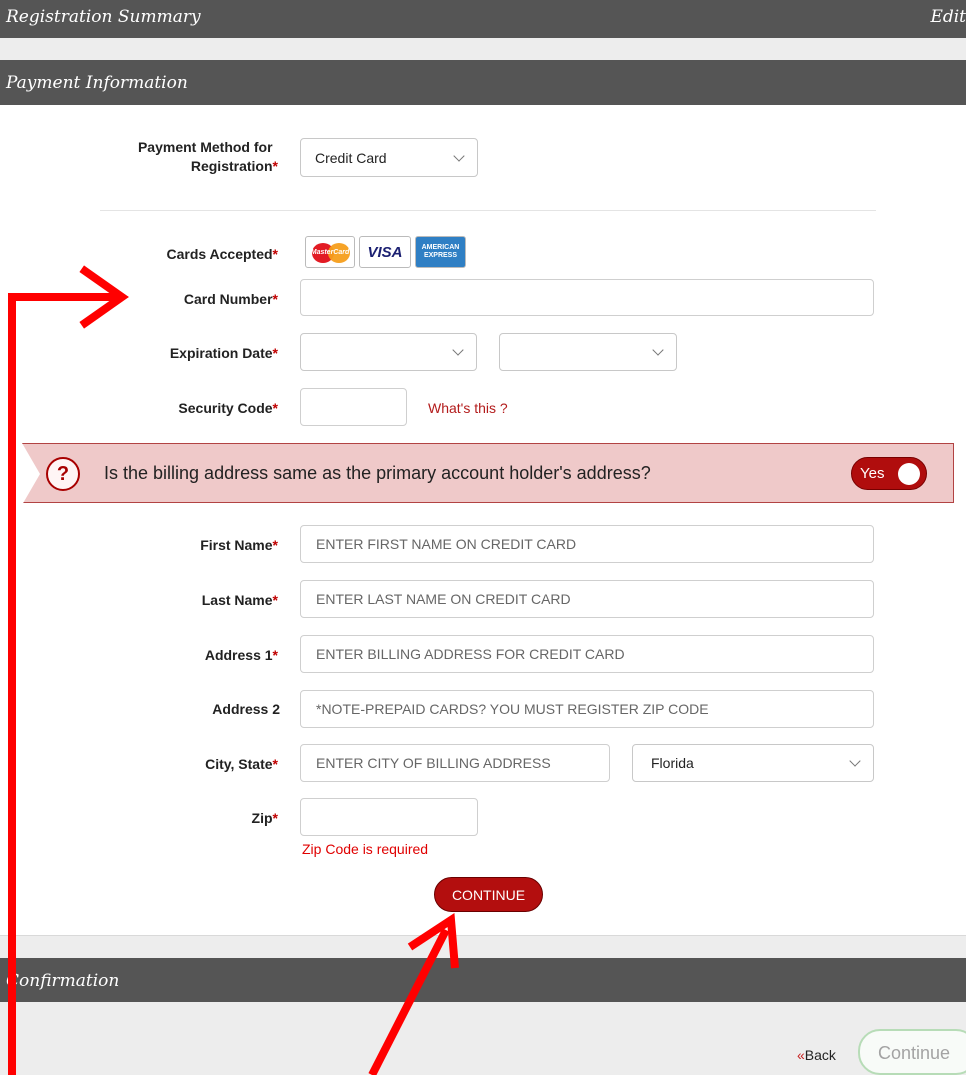 This screenshot has height=1075, width=966. Describe the element at coordinates (237, 600) in the screenshot. I see `last-name-label-text: Last Name` at that location.